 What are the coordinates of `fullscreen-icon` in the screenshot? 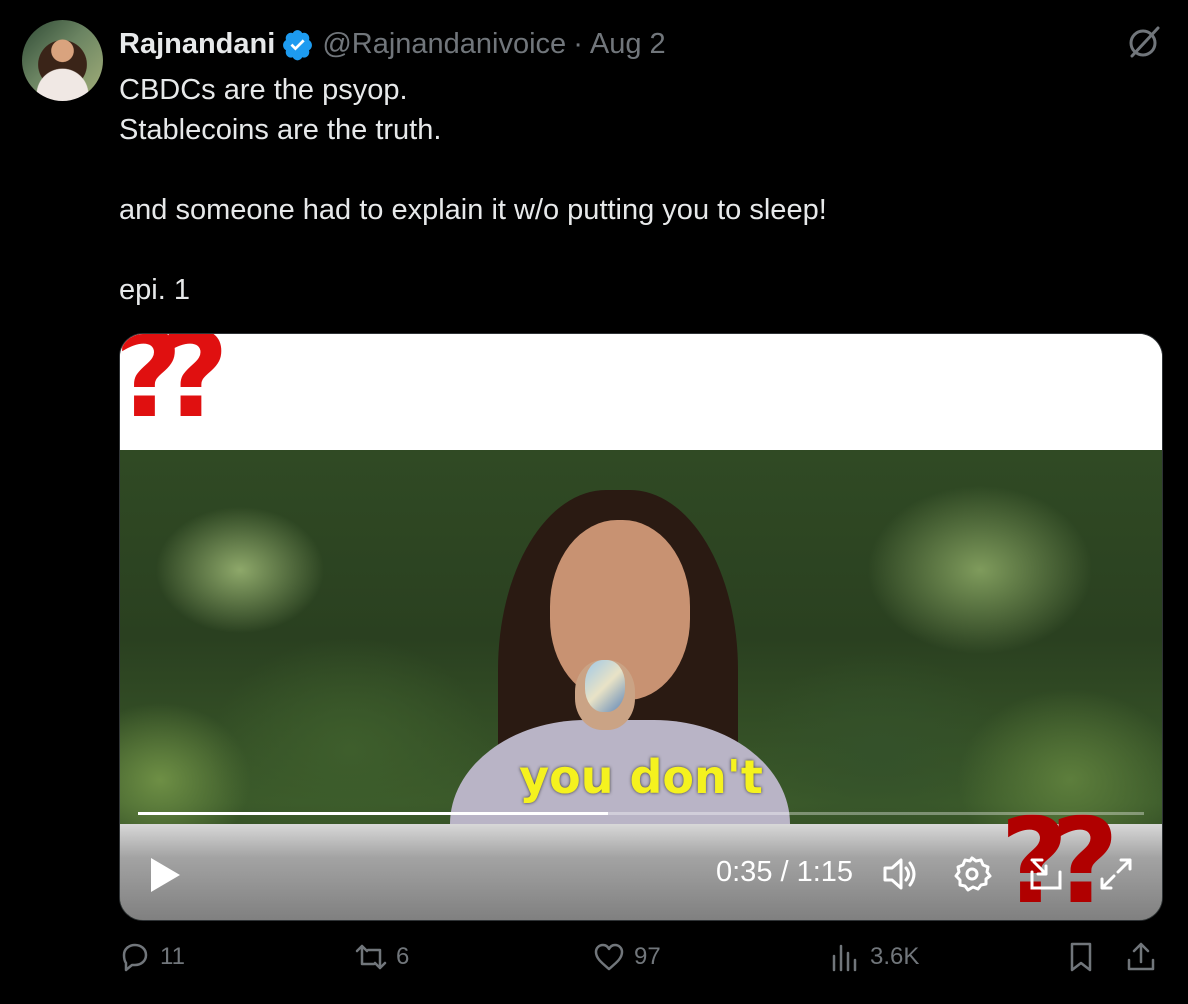 It's located at (1116, 874).